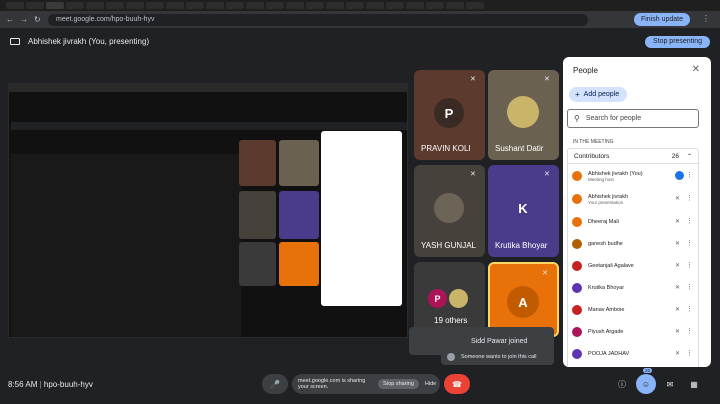  Describe the element at coordinates (523, 299) in the screenshot. I see `participant-tile: ✕ A` at that location.